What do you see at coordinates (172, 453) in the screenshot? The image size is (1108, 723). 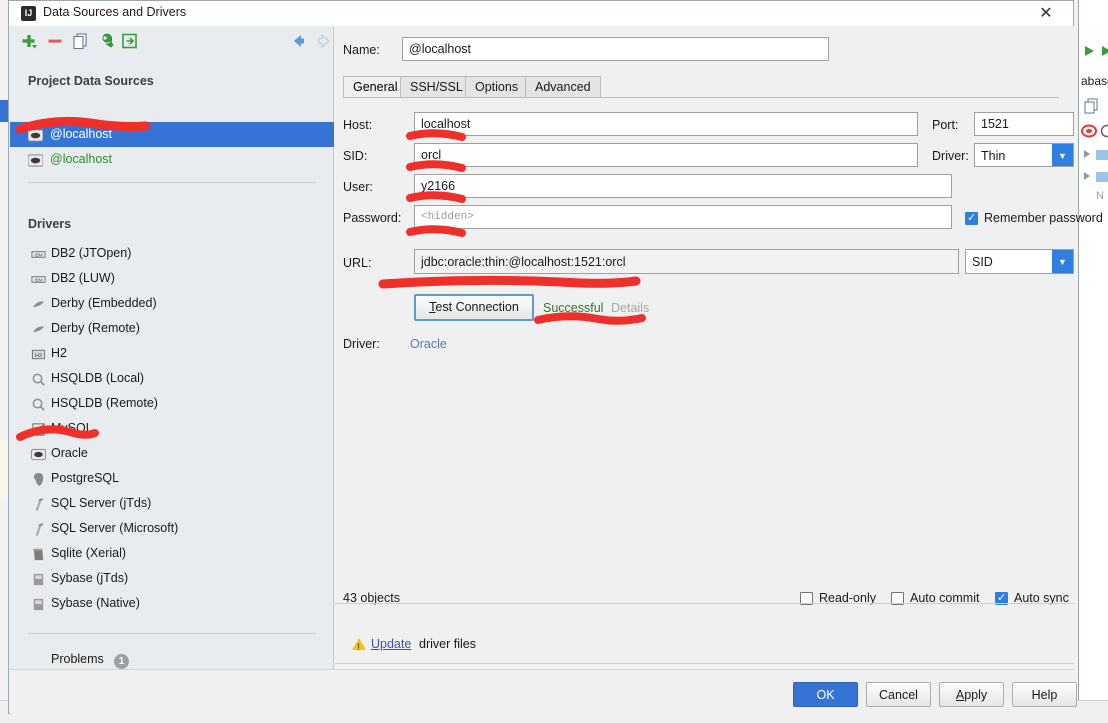 I see `driver-item-oracle: Oracle` at bounding box center [172, 453].